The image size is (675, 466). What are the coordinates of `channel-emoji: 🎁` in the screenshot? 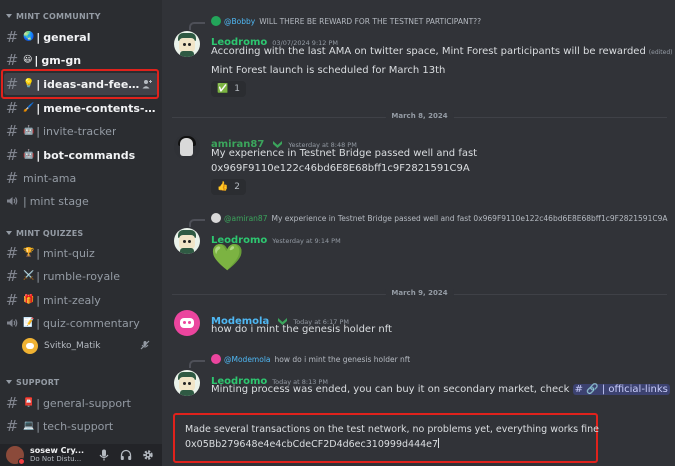 It's located at (29, 300).